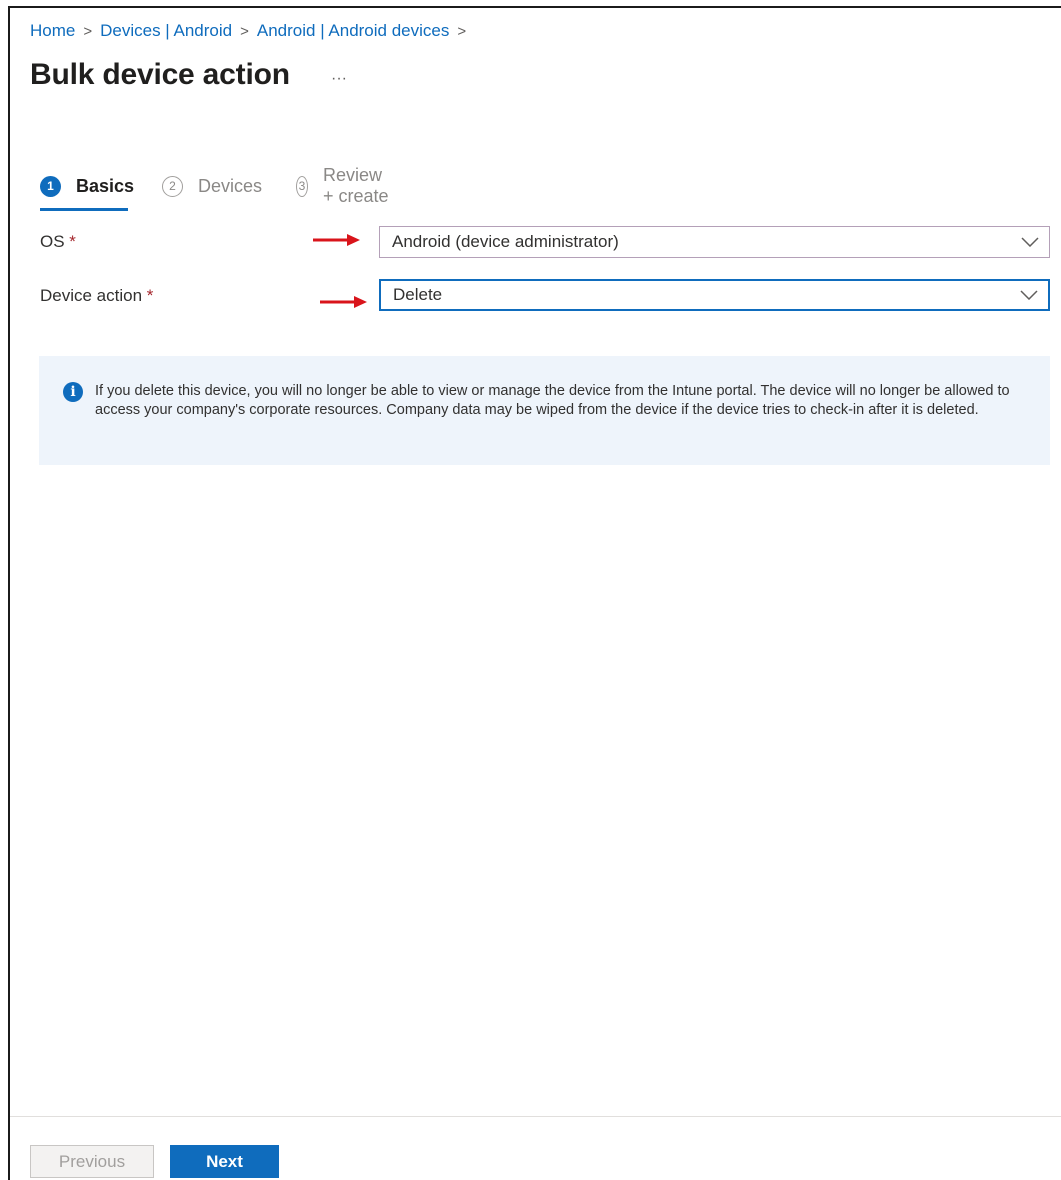  I want to click on breadcrumb-android-devices: Android | Android devices, so click(353, 31).